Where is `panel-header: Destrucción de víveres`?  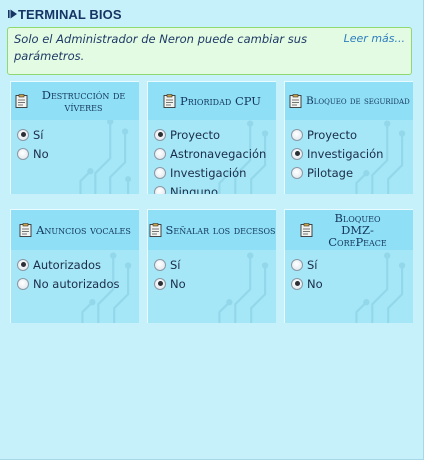 panel-header: Destrucción de víveres is located at coordinates (75, 101).